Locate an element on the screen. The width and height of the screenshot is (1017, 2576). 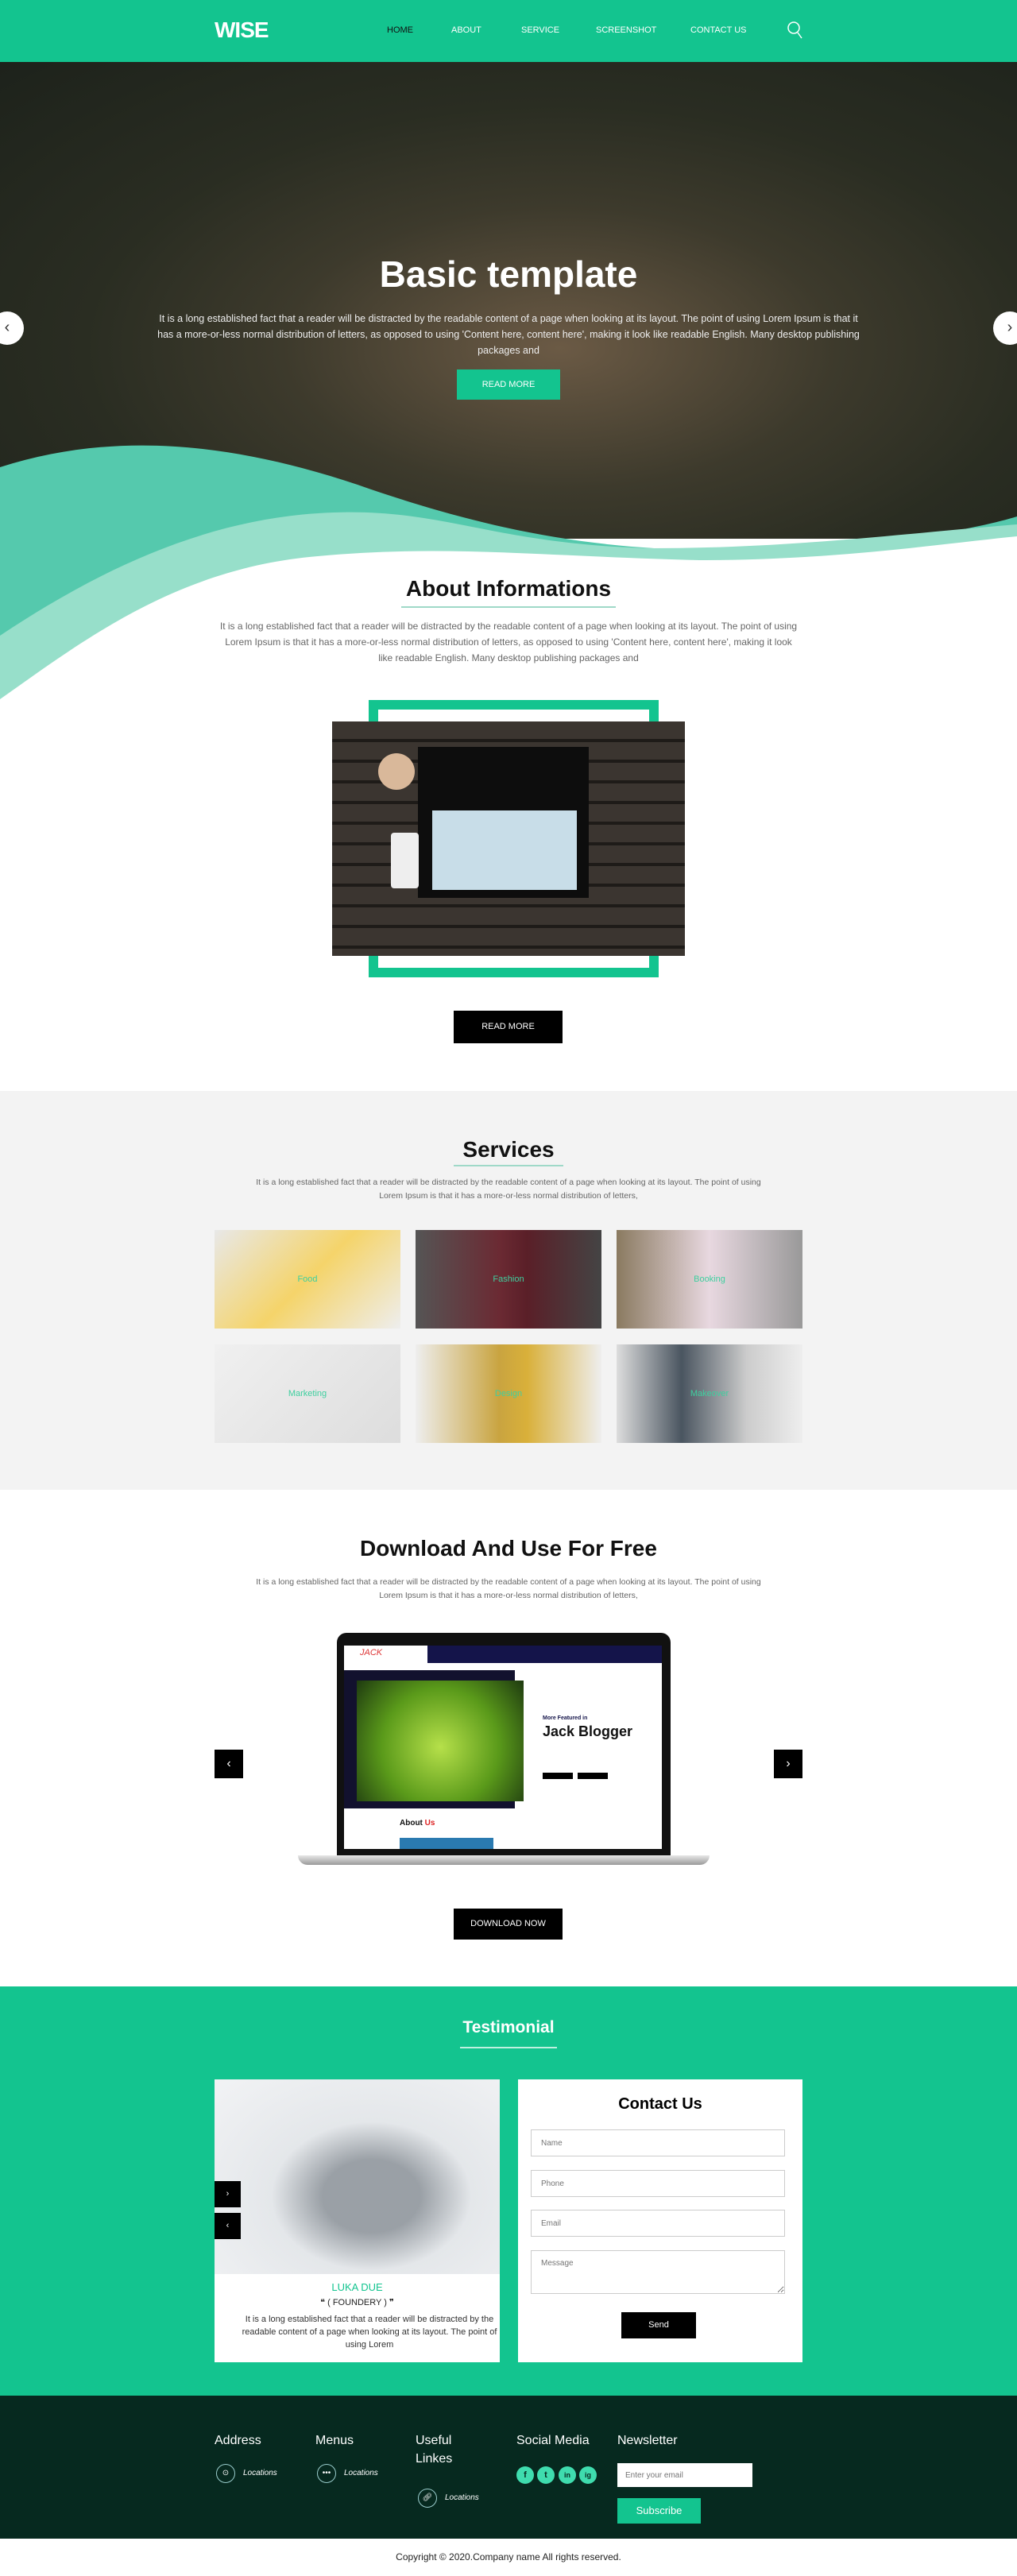
testimonial-photo is located at coordinates (357, 2176).